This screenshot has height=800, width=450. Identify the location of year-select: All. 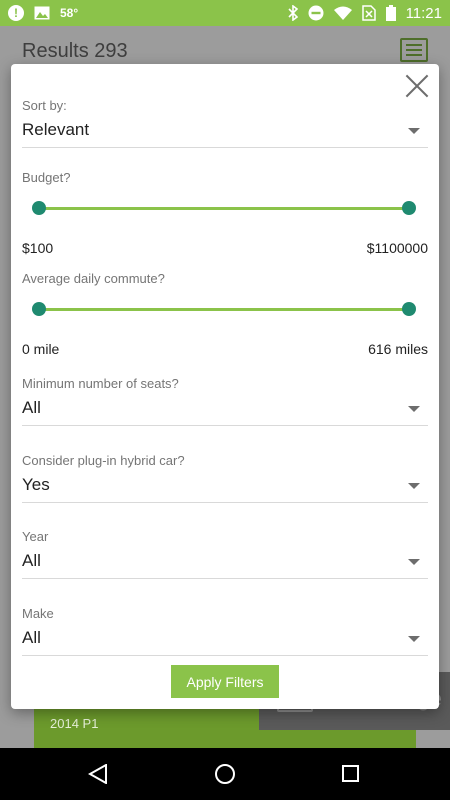
(225, 564).